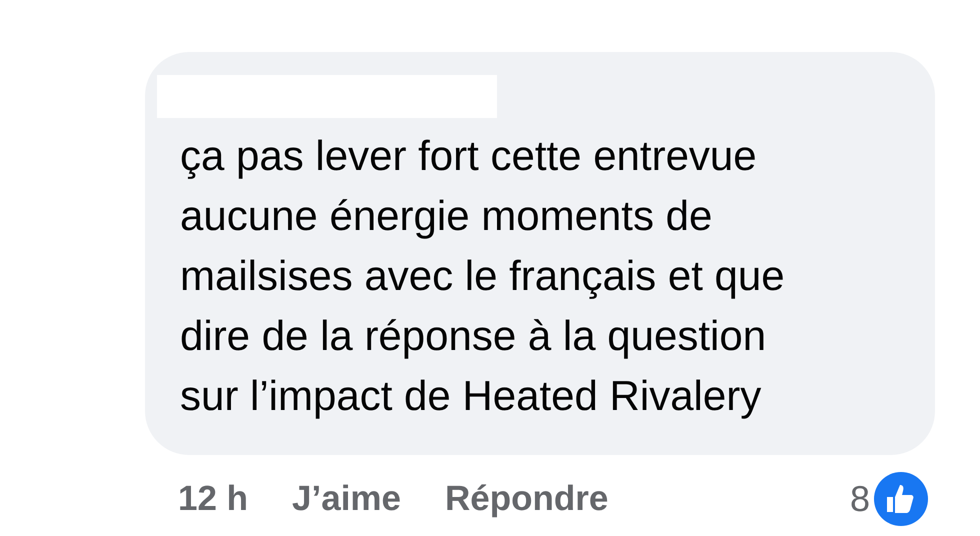  I want to click on reply-link: Répondre, so click(526, 499).